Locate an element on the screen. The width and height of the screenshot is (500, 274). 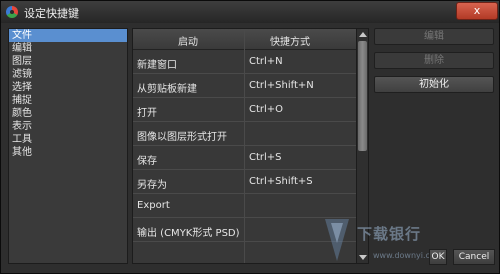
ok-button: OK is located at coordinates (438, 257).